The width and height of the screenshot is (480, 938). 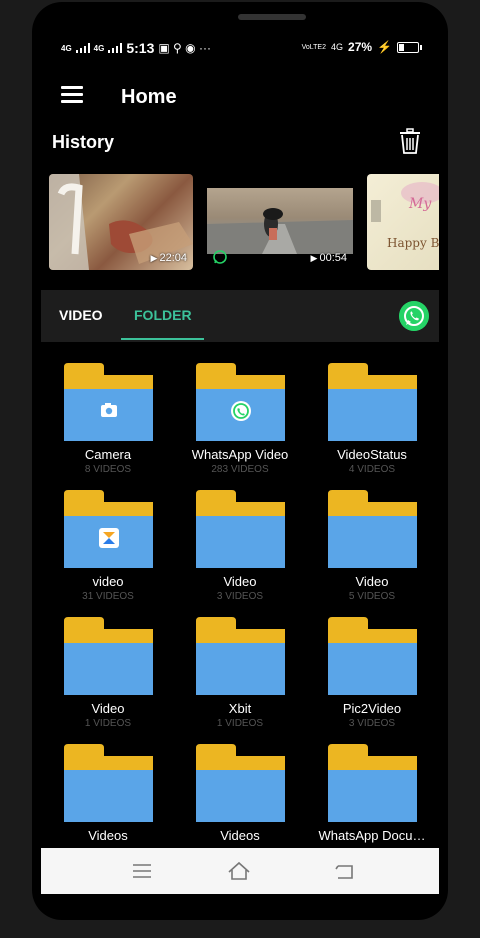 I want to click on folder-item: WhatsApp Video 283 VIDEOS, so click(x=240, y=420).